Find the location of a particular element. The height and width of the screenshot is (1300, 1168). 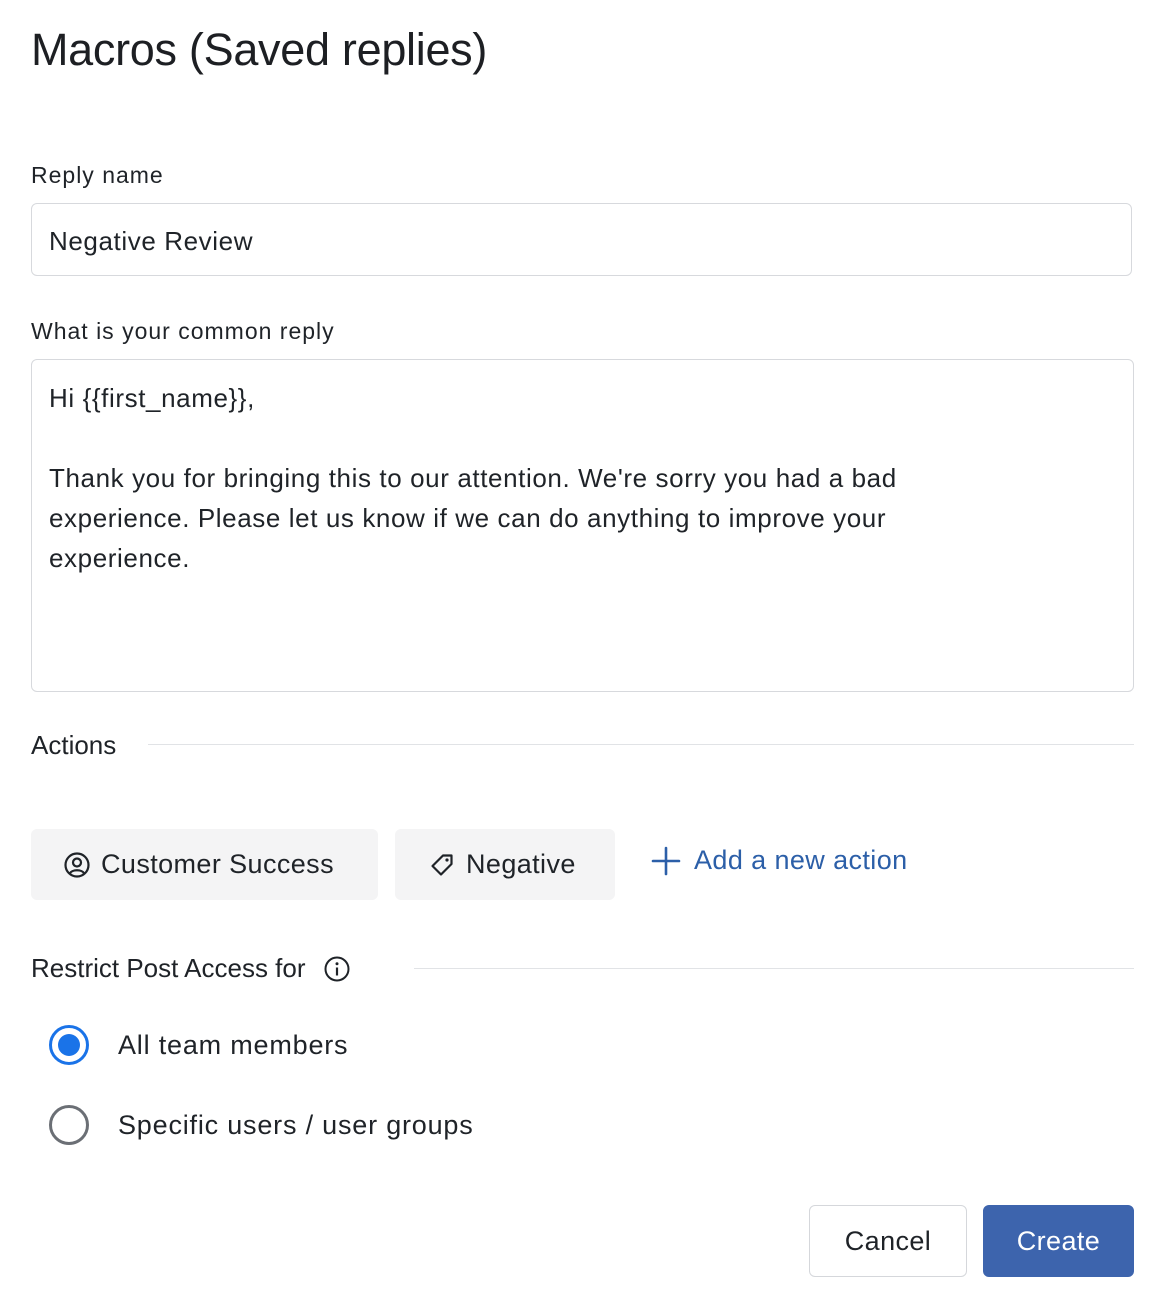

common-reply-label: What is your common reply is located at coordinates (183, 331).